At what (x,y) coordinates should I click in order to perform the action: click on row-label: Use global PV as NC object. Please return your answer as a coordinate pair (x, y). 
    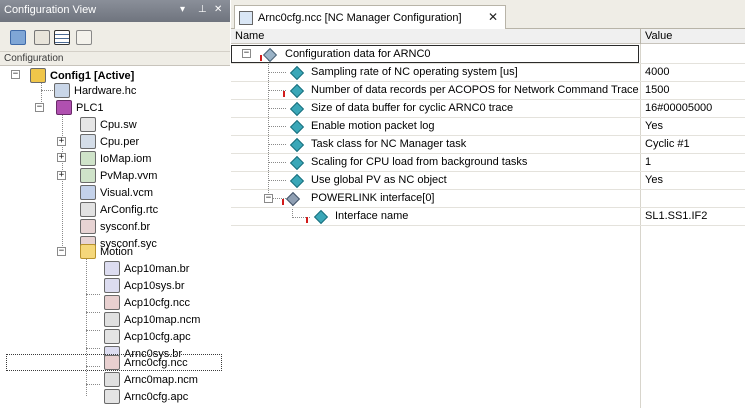
    Looking at the image, I should click on (379, 180).